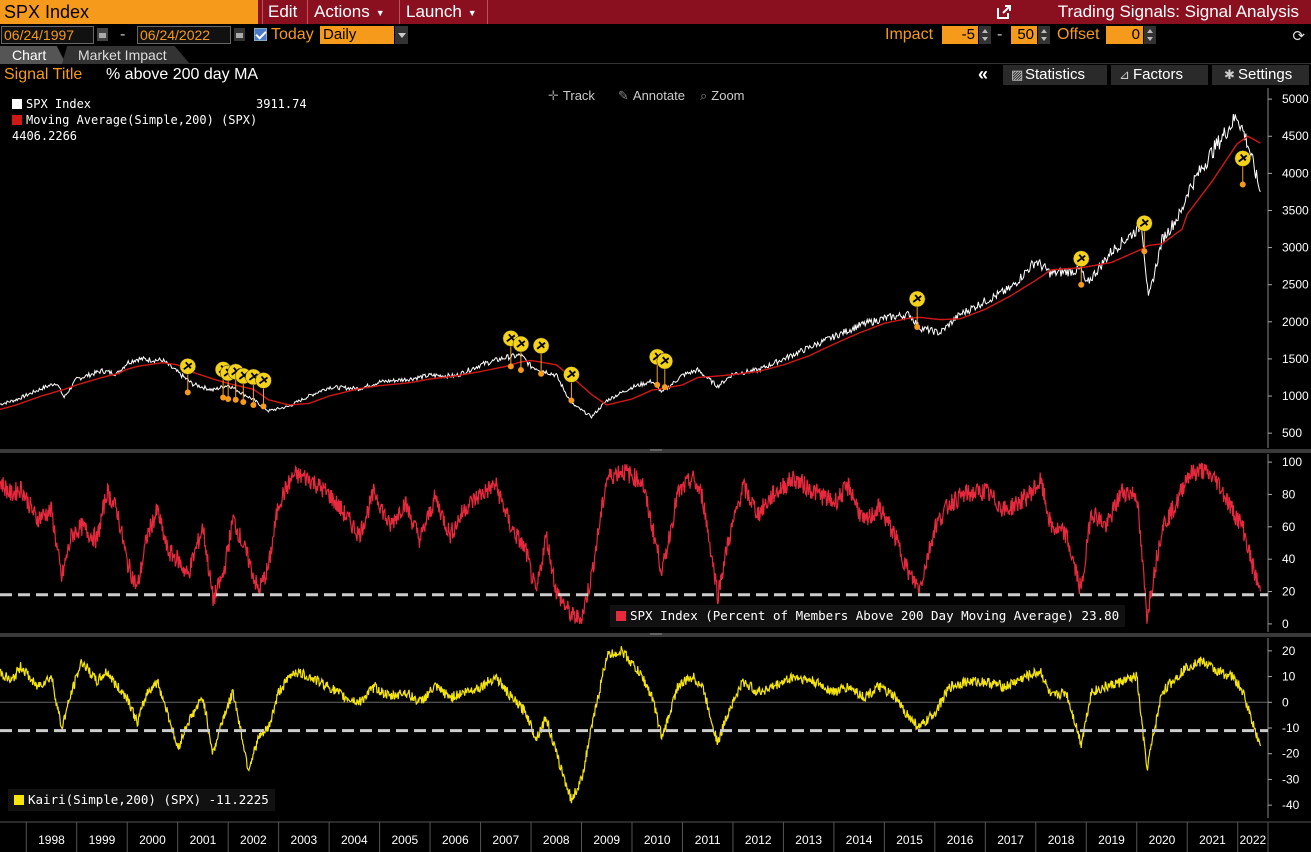 Image resolution: width=1311 pixels, height=852 pixels. Describe the element at coordinates (728, 95) in the screenshot. I see `zoom-label: Zoom` at that location.